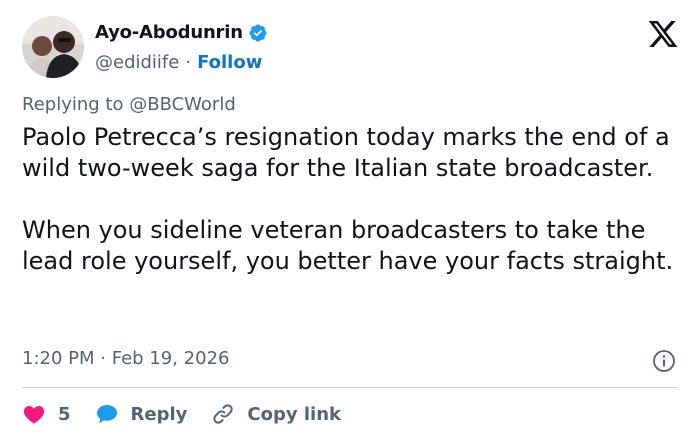 Image resolution: width=700 pixels, height=440 pixels. What do you see at coordinates (170, 358) in the screenshot?
I see `tweet-date: Feb 19, 2026` at bounding box center [170, 358].